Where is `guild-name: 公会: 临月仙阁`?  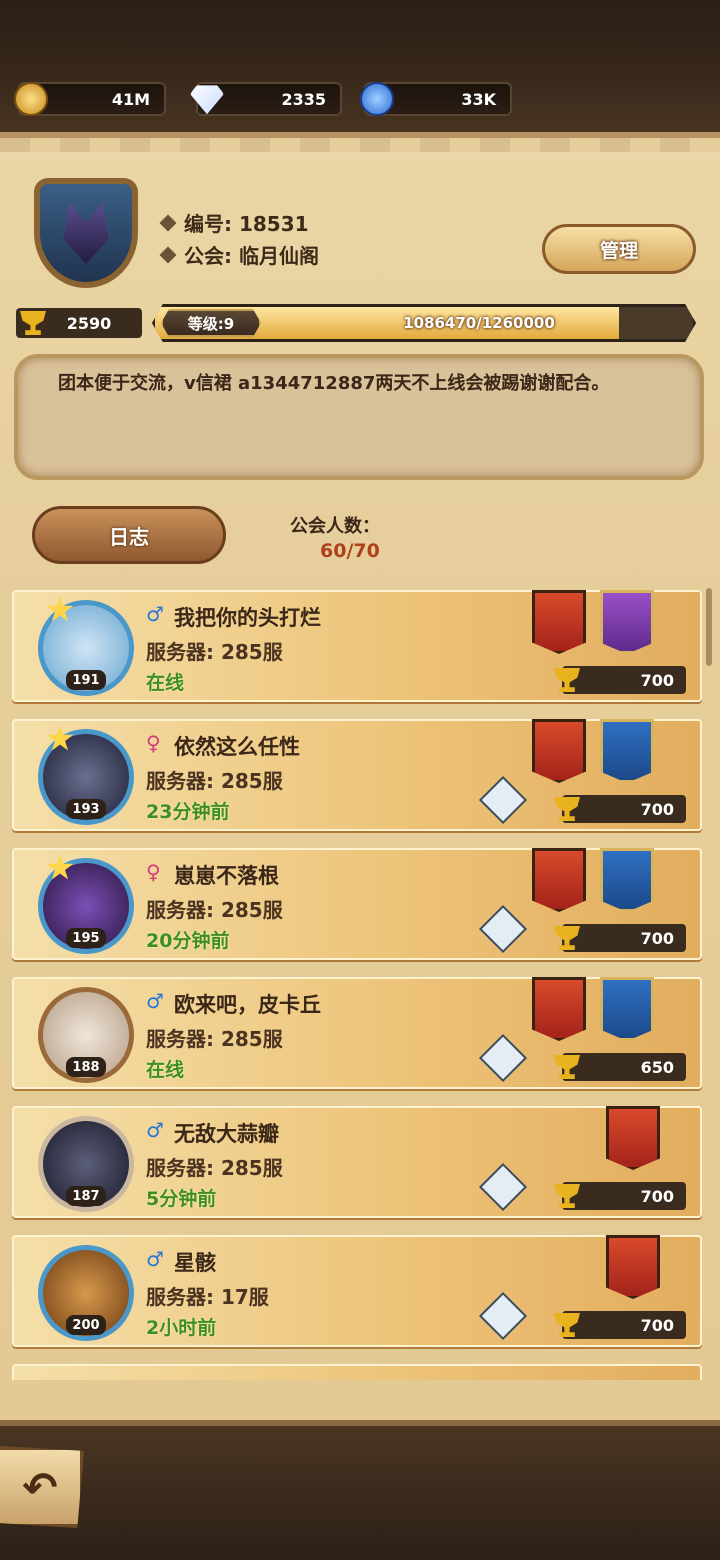
guild-name: 公会: 临月仙阁 is located at coordinates (239, 254).